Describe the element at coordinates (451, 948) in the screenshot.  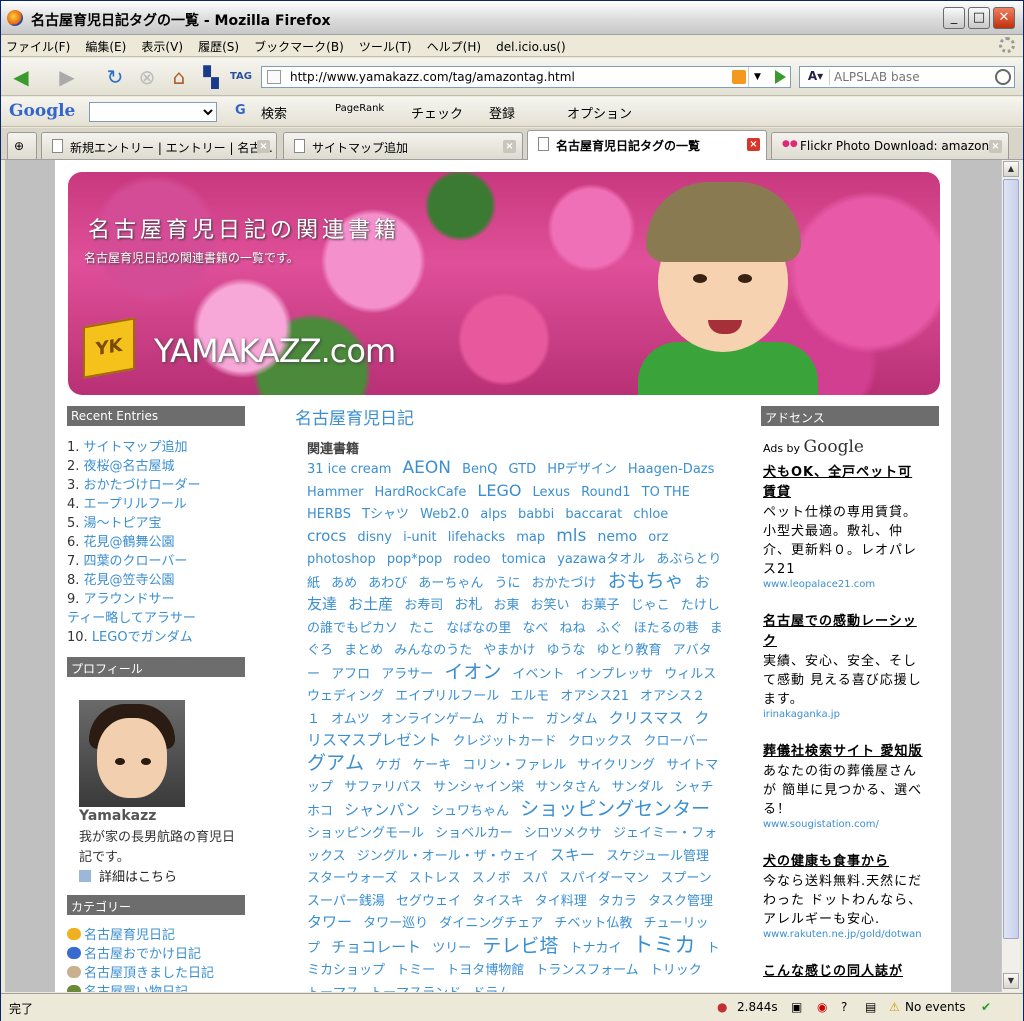
I see `tag-link: ツリー` at that location.